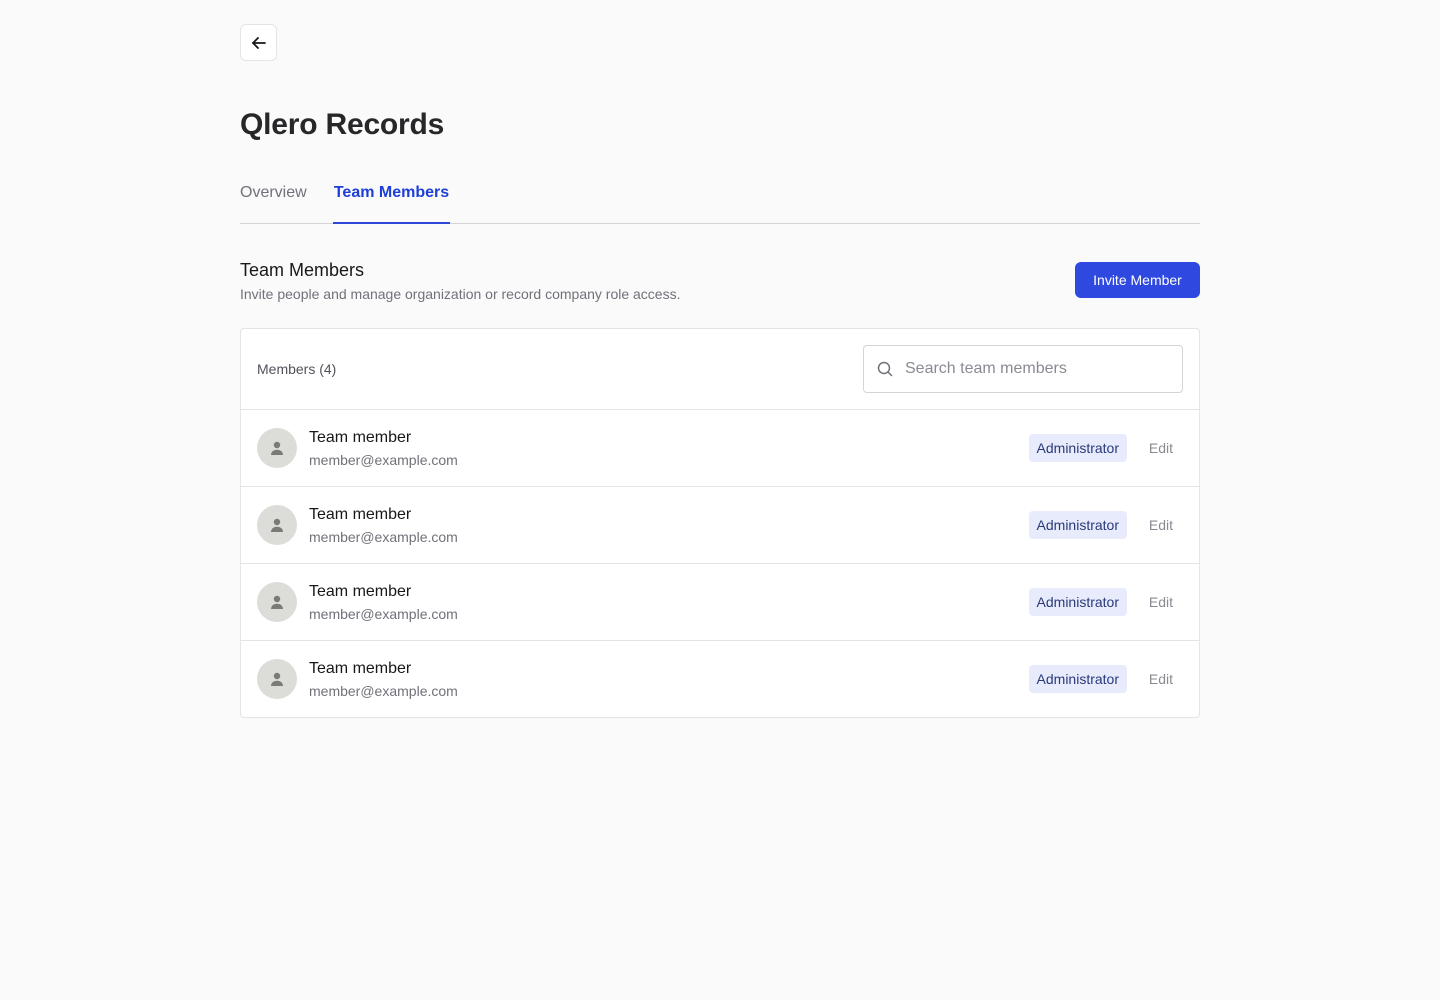 This screenshot has width=1440, height=1000. I want to click on tab-bar: Overview Team Members, so click(720, 200).